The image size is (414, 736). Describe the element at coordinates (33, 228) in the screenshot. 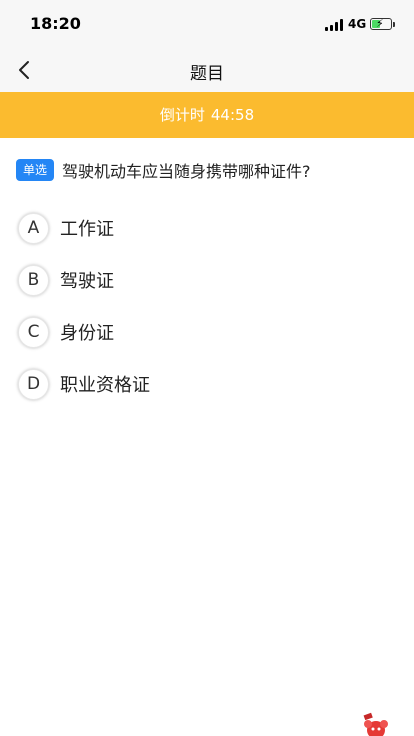

I see `option-letter: A` at that location.